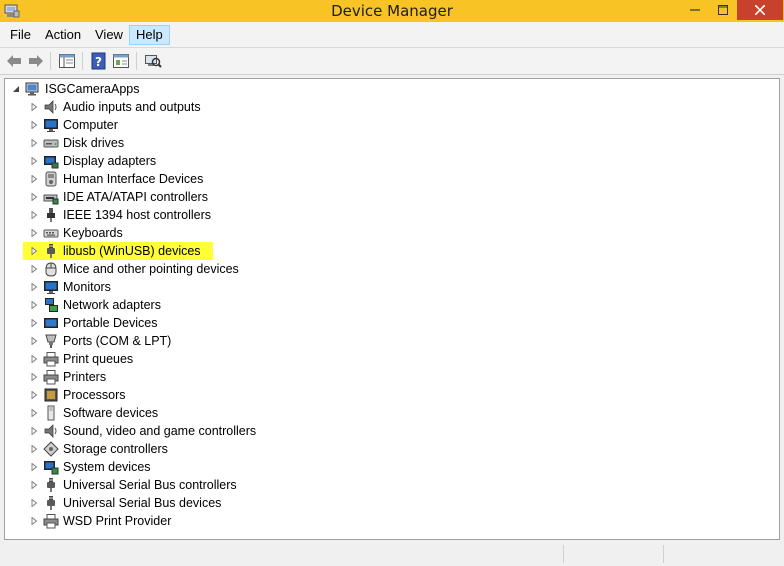 This screenshot has height=566, width=784. I want to click on tree-item: System devices, so click(90, 467).